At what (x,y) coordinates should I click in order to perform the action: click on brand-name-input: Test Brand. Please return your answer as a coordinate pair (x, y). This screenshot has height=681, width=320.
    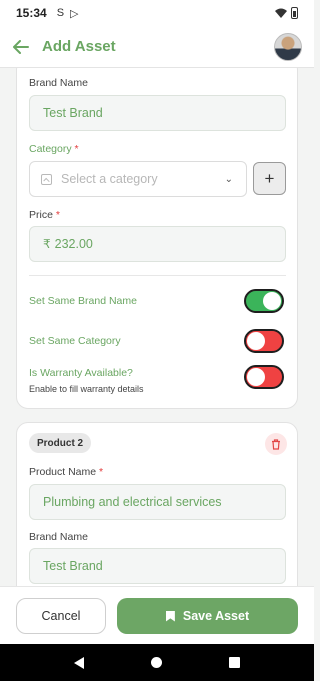
    Looking at the image, I should click on (157, 113).